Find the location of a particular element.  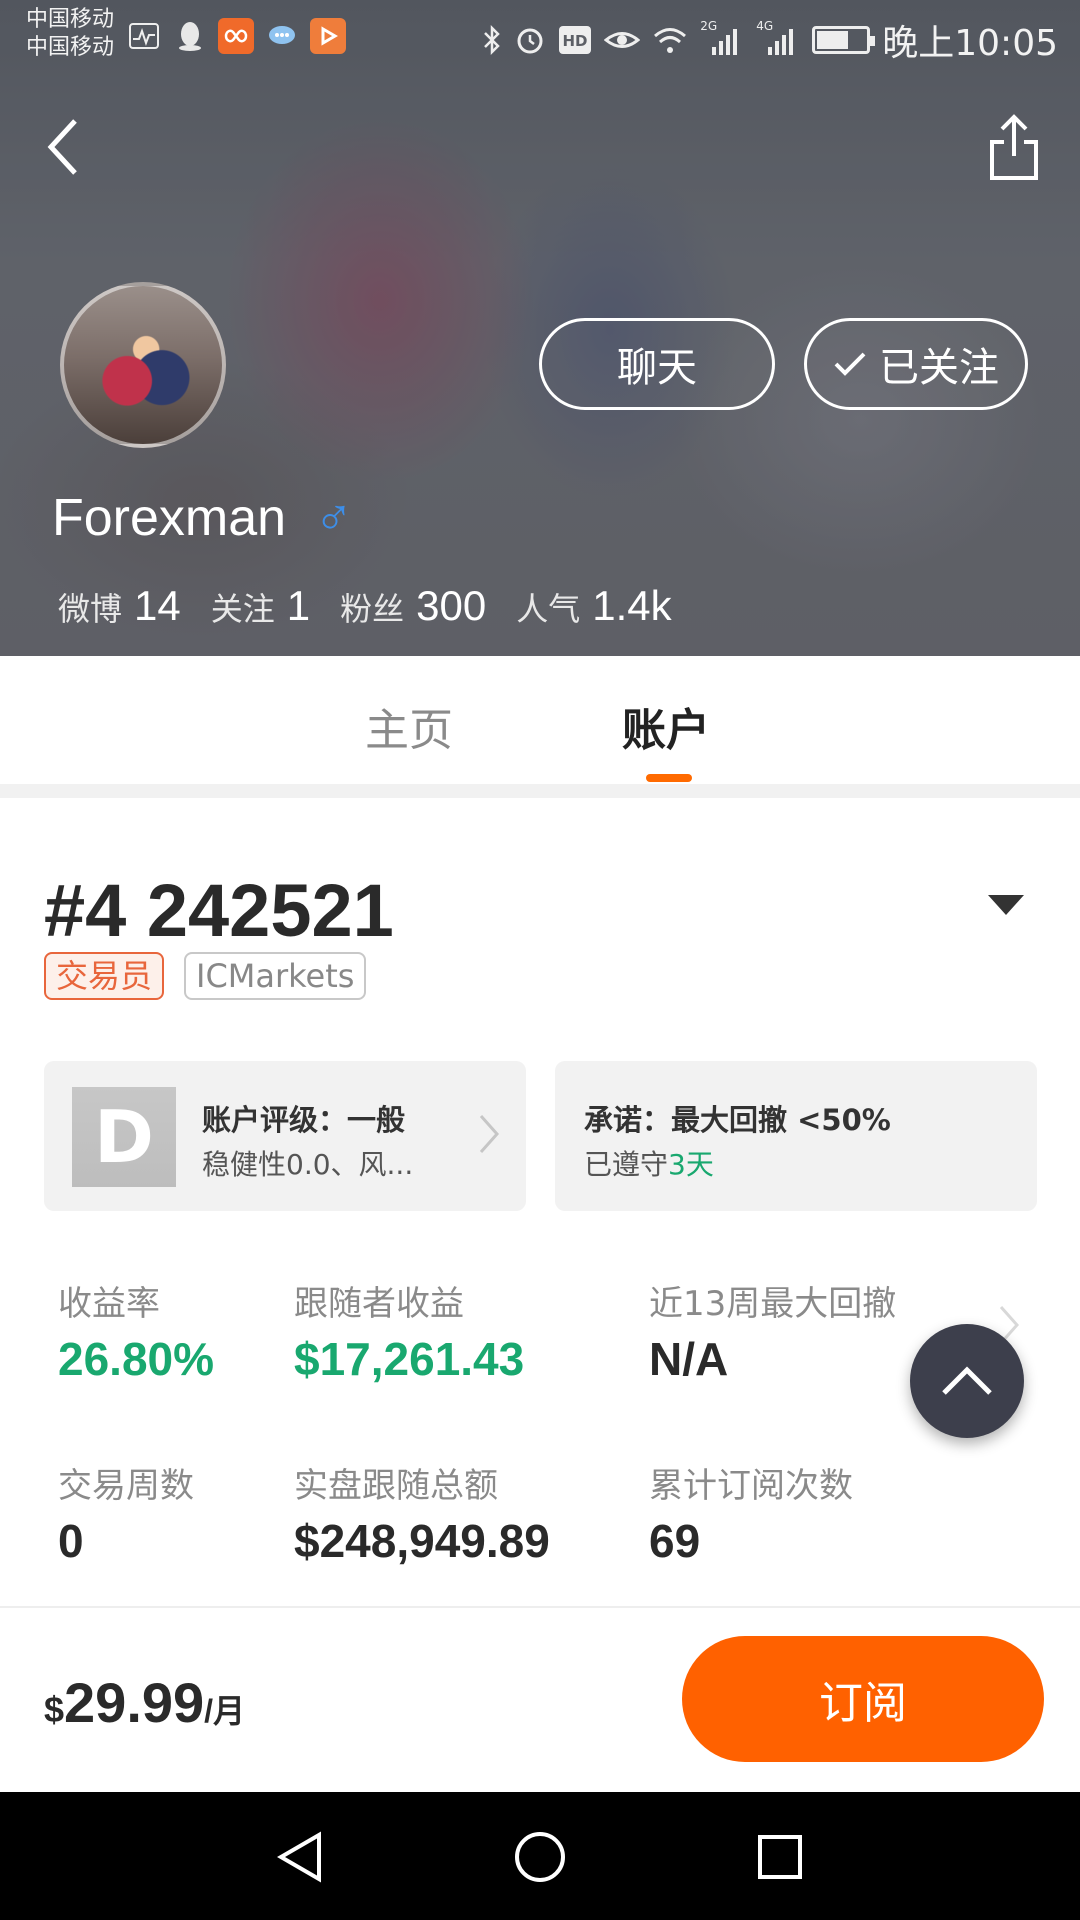

circle-home-icon is located at coordinates (540, 1857).